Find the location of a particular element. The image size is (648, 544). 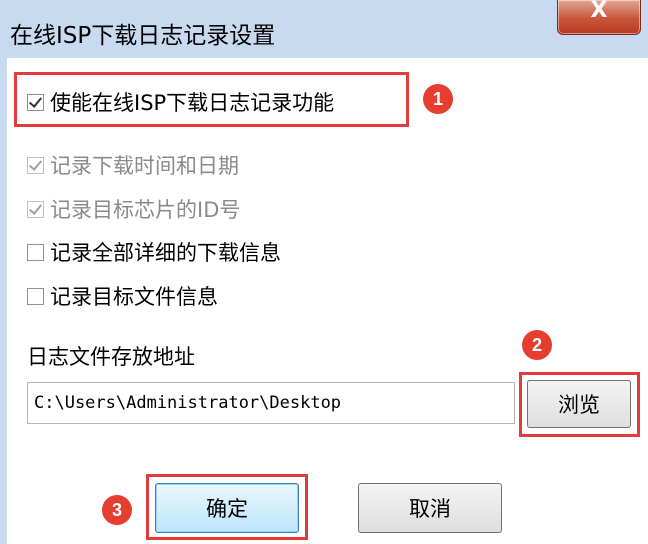

record-chip-id-label: 记录目标芯片的ID号 is located at coordinates (145, 210).